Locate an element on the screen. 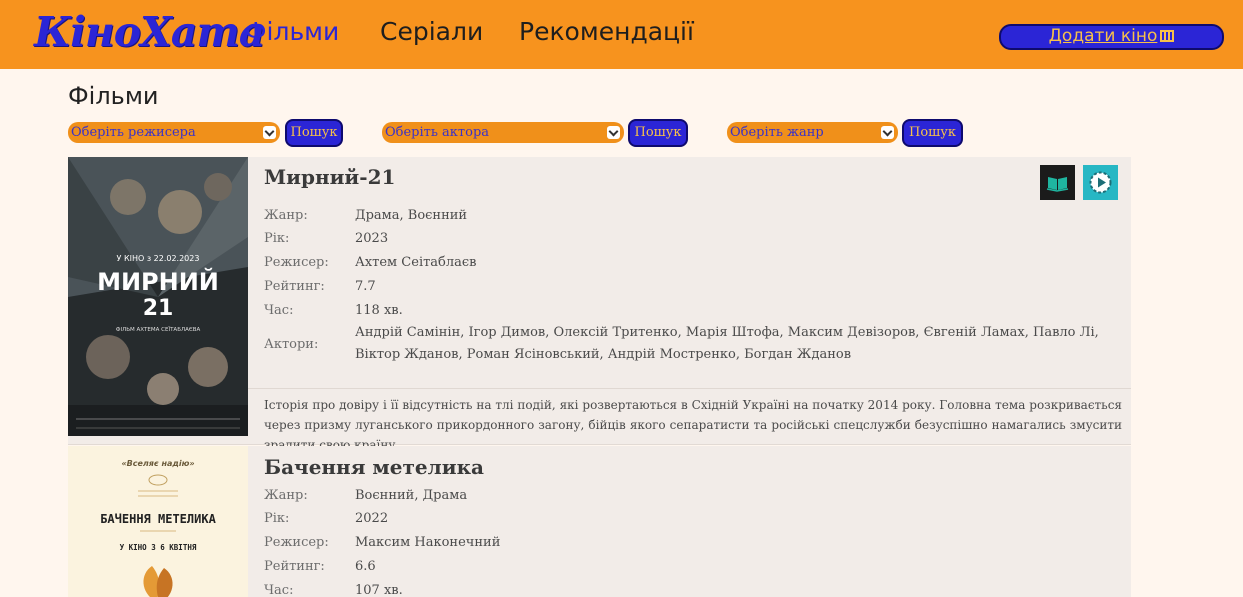 The image size is (1243, 597). director-value: Ахтем Сеітаблаєв is located at coordinates (416, 262).